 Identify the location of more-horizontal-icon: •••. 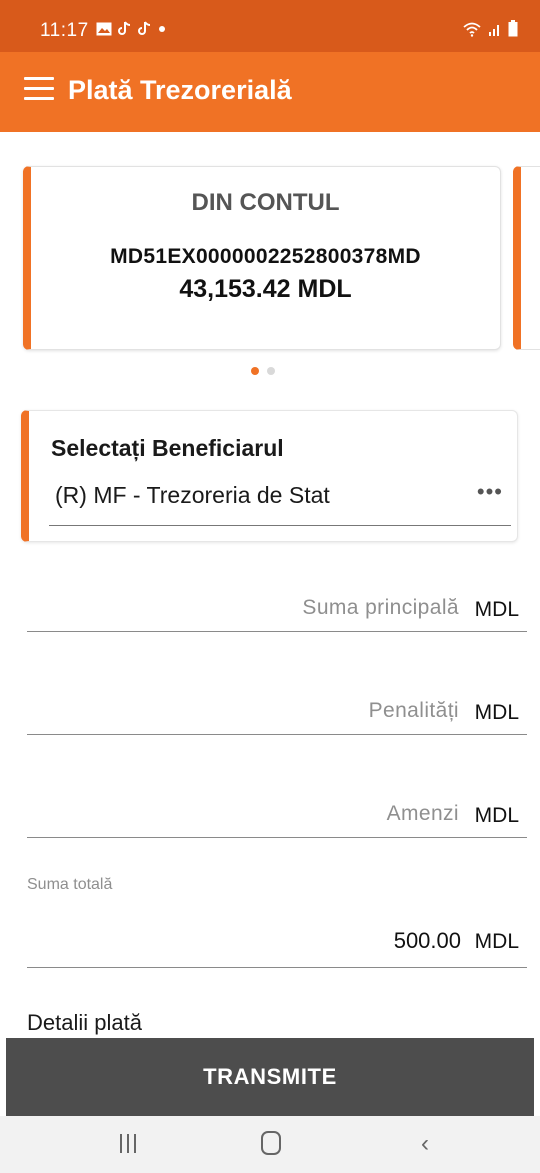
(490, 492).